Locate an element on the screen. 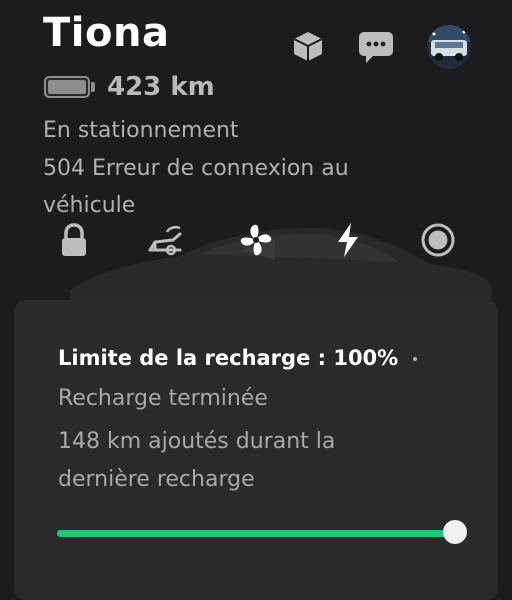  parking-status: En stationnement is located at coordinates (141, 130).